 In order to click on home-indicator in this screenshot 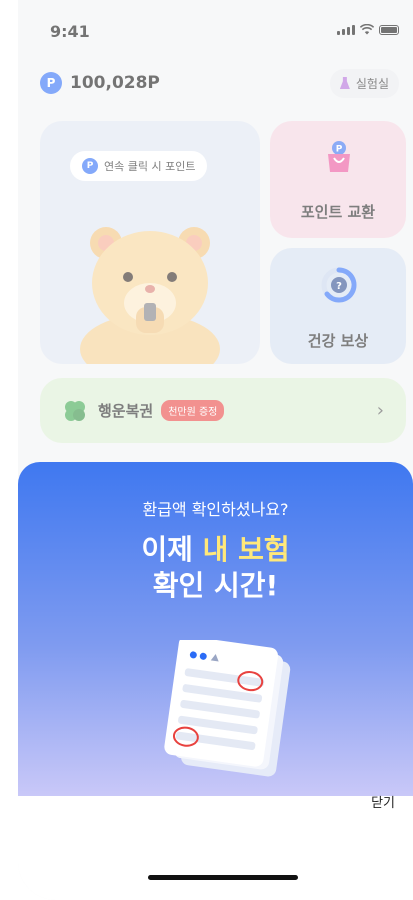, I will do `click(223, 877)`.